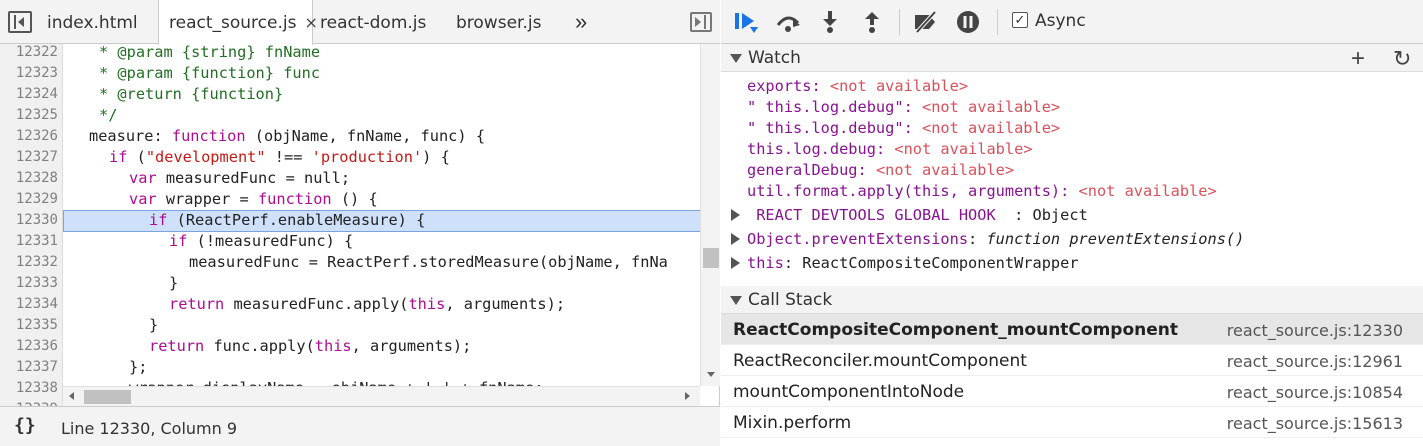  I want to click on code-line: return func.apply(this, arguments);, so click(310, 346).